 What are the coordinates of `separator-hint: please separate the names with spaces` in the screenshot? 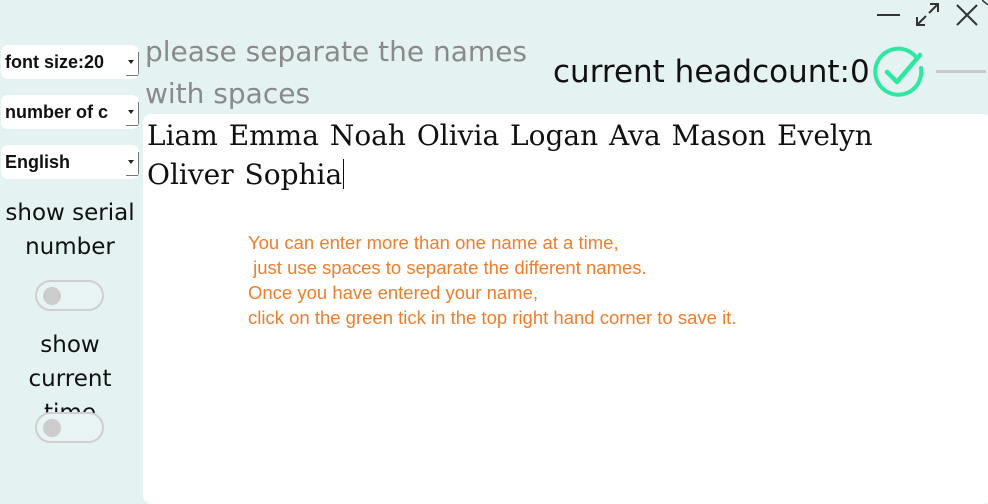 It's located at (336, 72).